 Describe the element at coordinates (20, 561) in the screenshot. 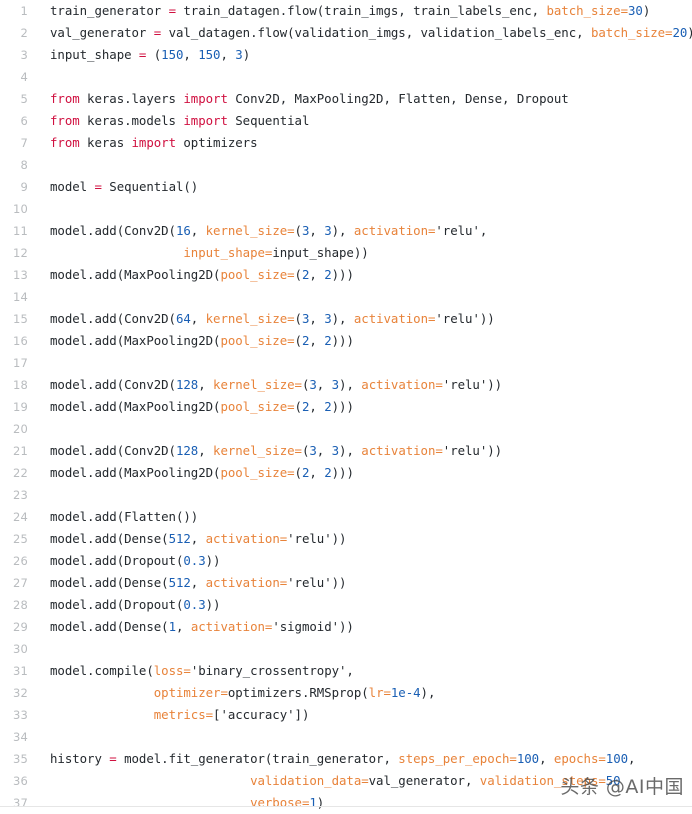

I see `line-number: 26` at that location.